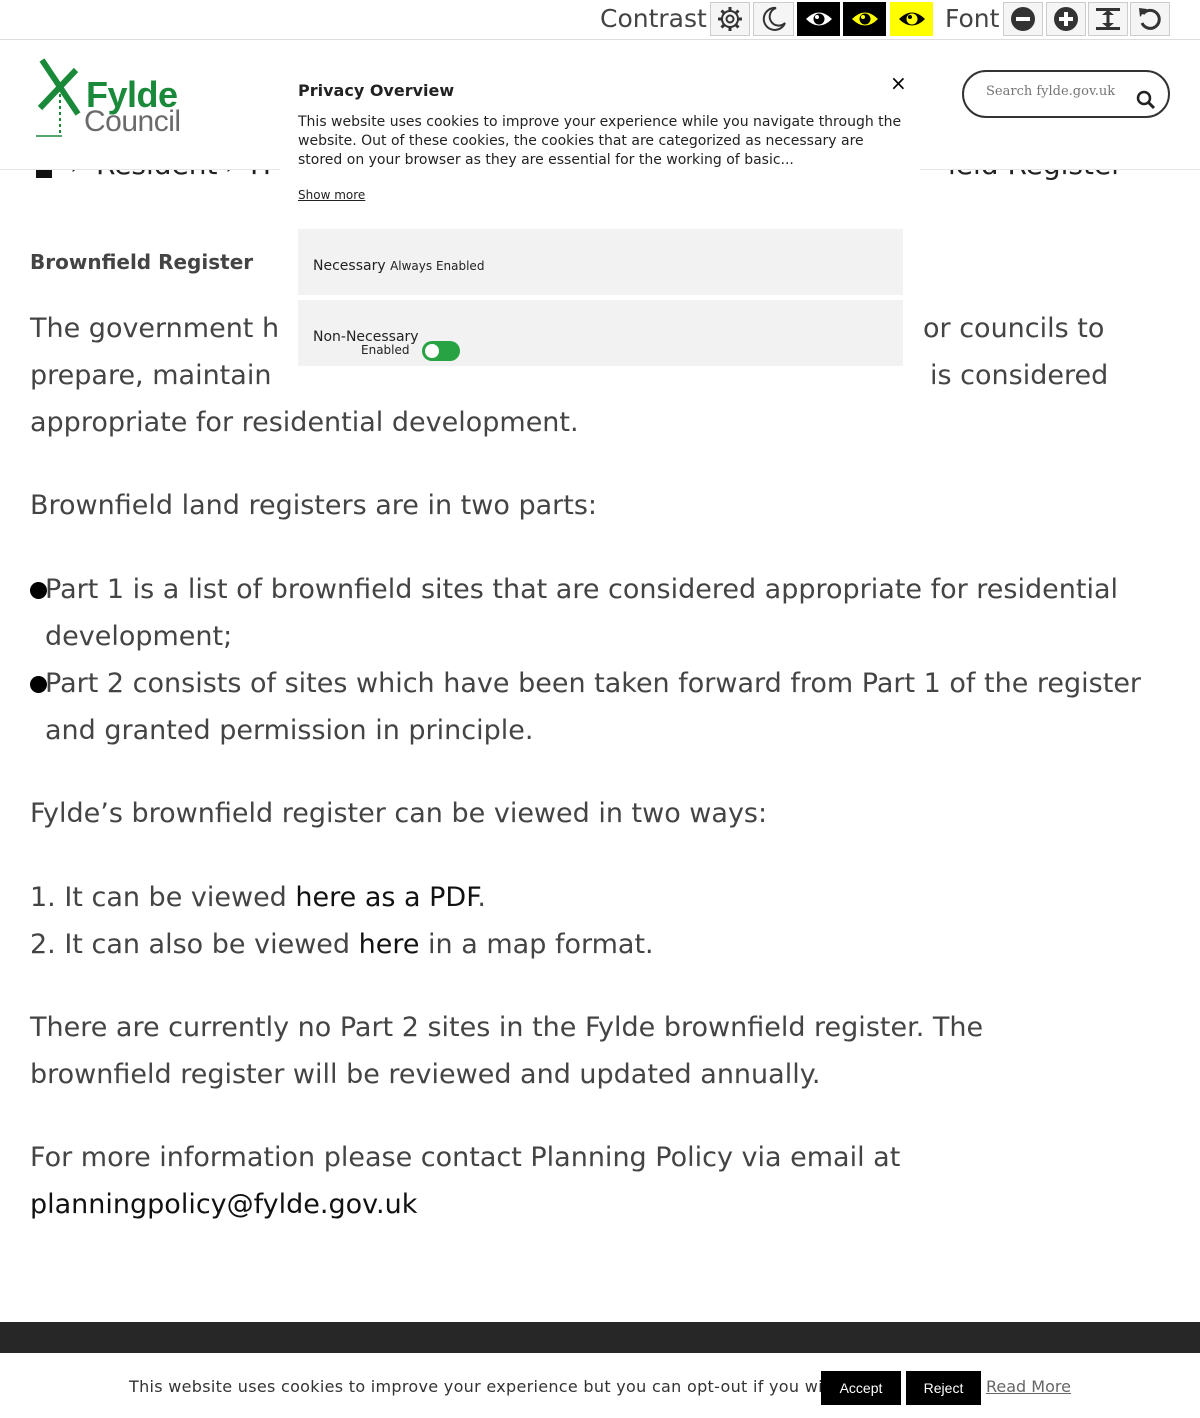  Describe the element at coordinates (437, 266) in the screenshot. I see `always-enabled-label: Always Enabled` at that location.